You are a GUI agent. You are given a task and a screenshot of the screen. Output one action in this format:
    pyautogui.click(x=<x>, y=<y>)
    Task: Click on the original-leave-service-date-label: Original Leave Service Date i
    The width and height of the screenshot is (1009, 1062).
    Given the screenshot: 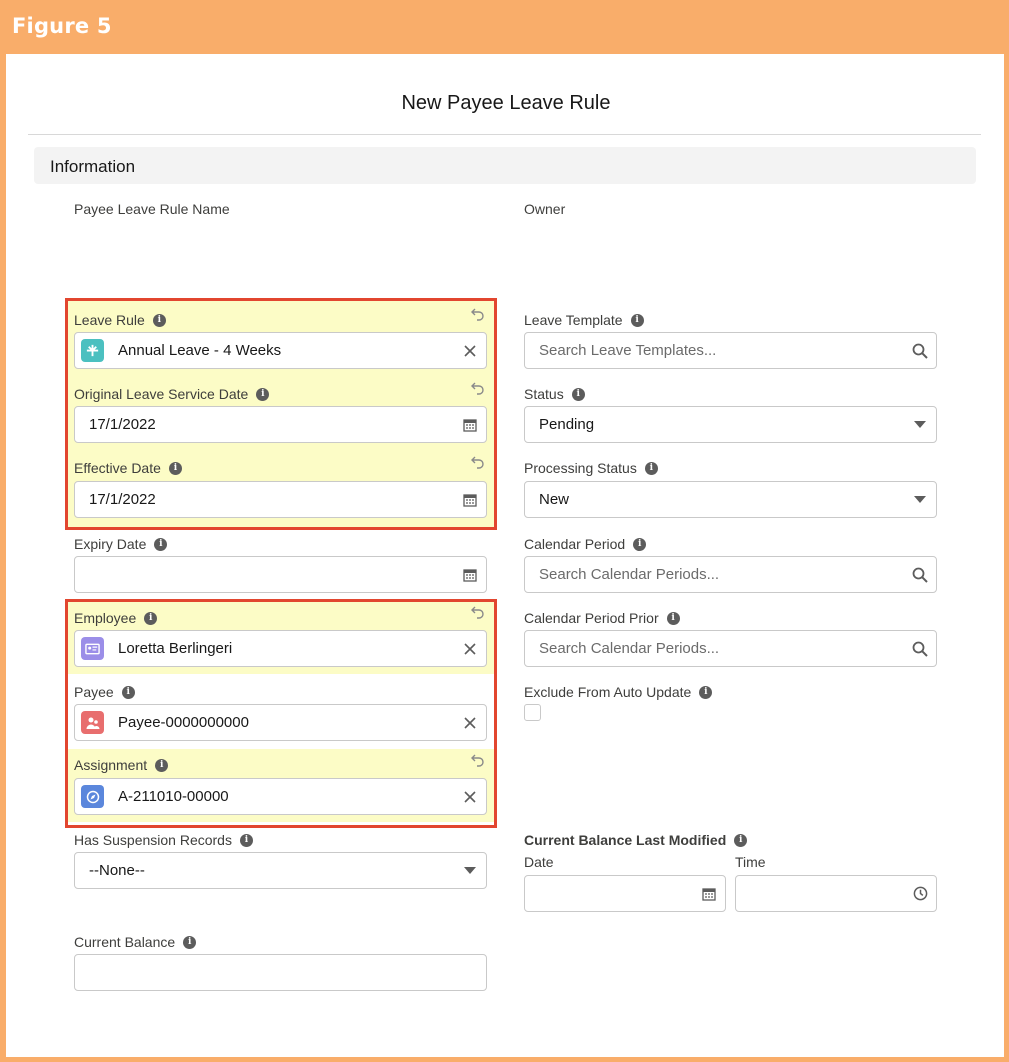 What is the action you would take?
    pyautogui.click(x=172, y=394)
    